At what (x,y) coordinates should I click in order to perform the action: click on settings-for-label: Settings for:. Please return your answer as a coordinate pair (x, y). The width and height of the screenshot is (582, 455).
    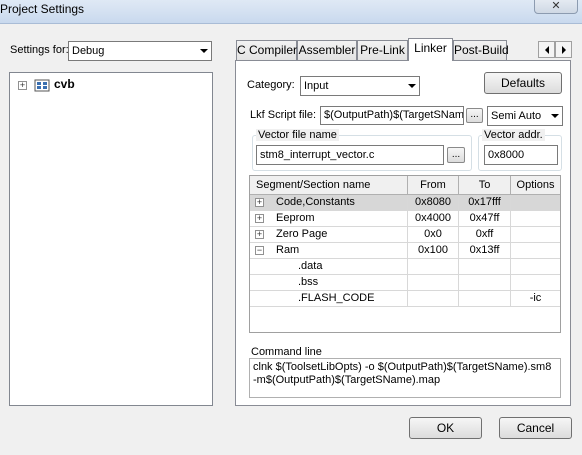
    Looking at the image, I should click on (39, 50).